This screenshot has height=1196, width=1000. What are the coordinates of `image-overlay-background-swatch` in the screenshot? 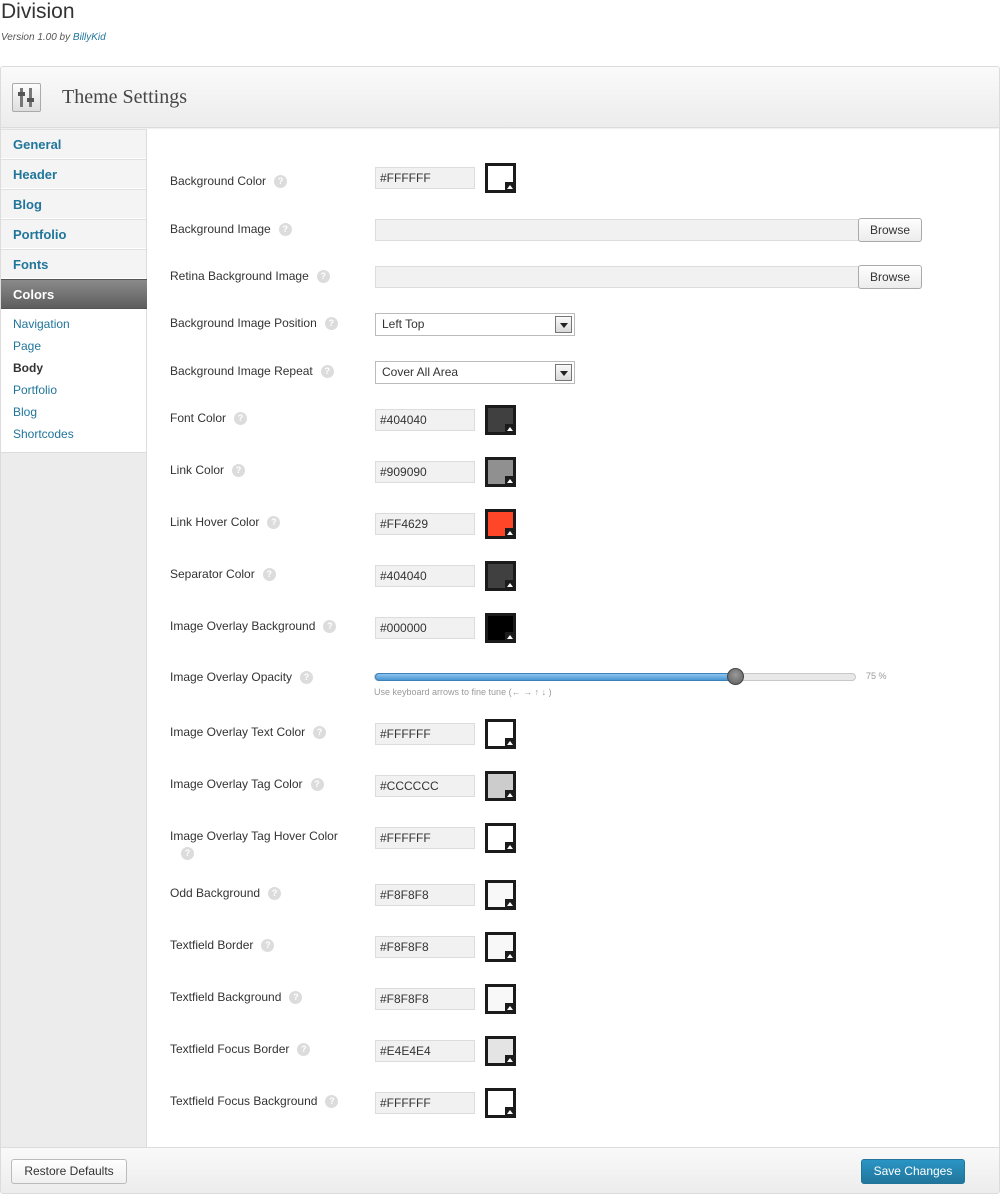 It's located at (500, 628).